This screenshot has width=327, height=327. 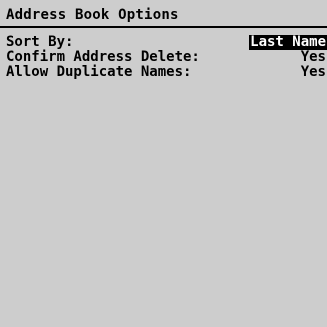 I want to click on option-row-allow-duplicate-names: Allow Duplicate Names: Yes, so click(x=163, y=72).